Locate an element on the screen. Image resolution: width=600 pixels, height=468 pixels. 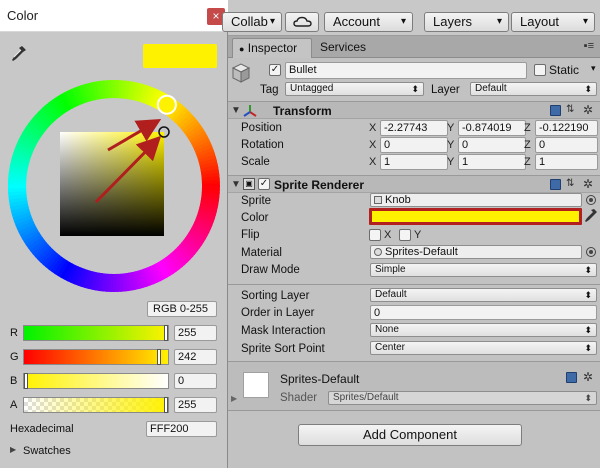
cube-icon is located at coordinates (241, 73).